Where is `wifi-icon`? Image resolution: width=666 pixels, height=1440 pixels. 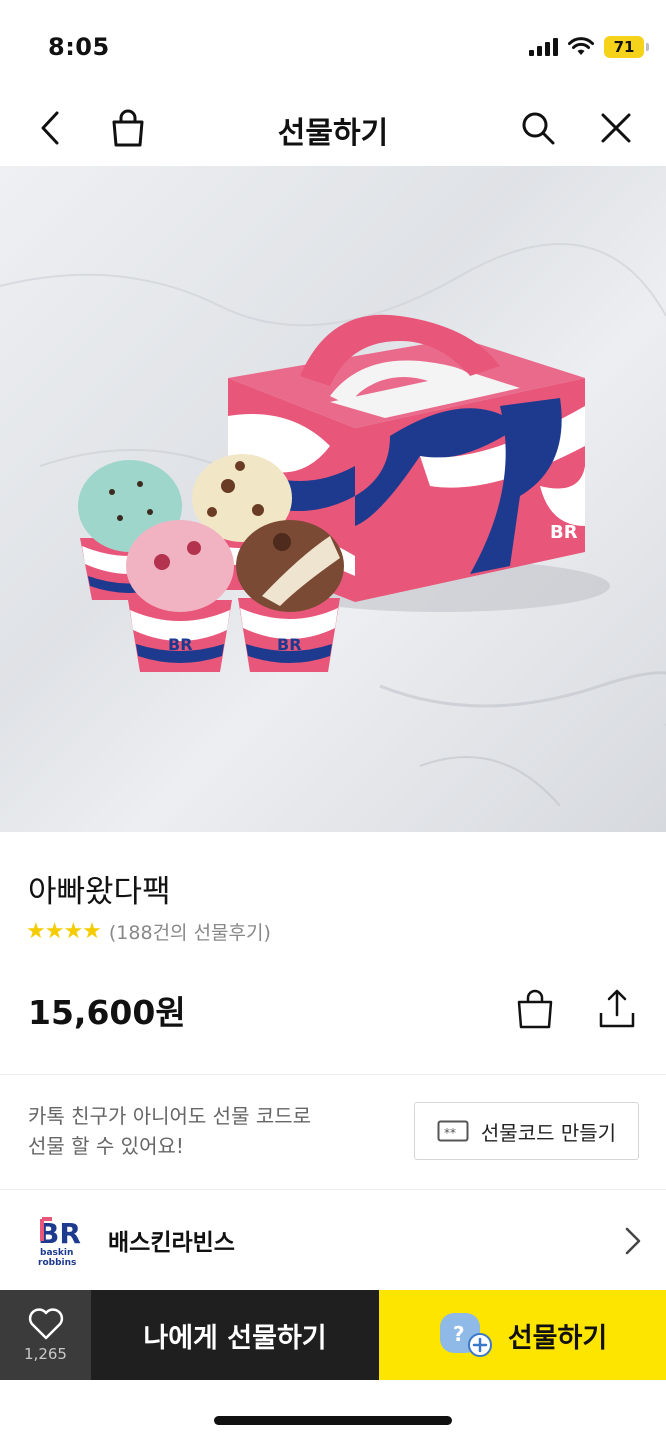 wifi-icon is located at coordinates (581, 46).